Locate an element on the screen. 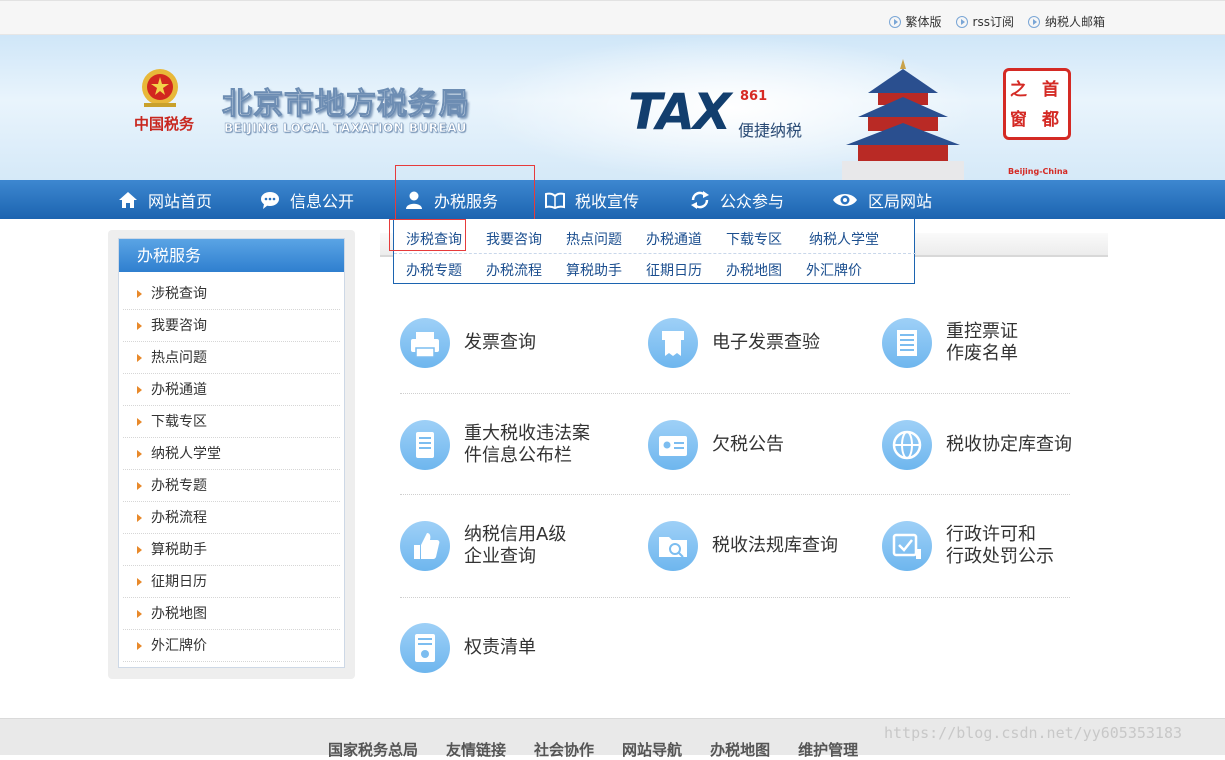 This screenshot has height=760, width=1225. nav-home: 网站首页 is located at coordinates (165, 199).